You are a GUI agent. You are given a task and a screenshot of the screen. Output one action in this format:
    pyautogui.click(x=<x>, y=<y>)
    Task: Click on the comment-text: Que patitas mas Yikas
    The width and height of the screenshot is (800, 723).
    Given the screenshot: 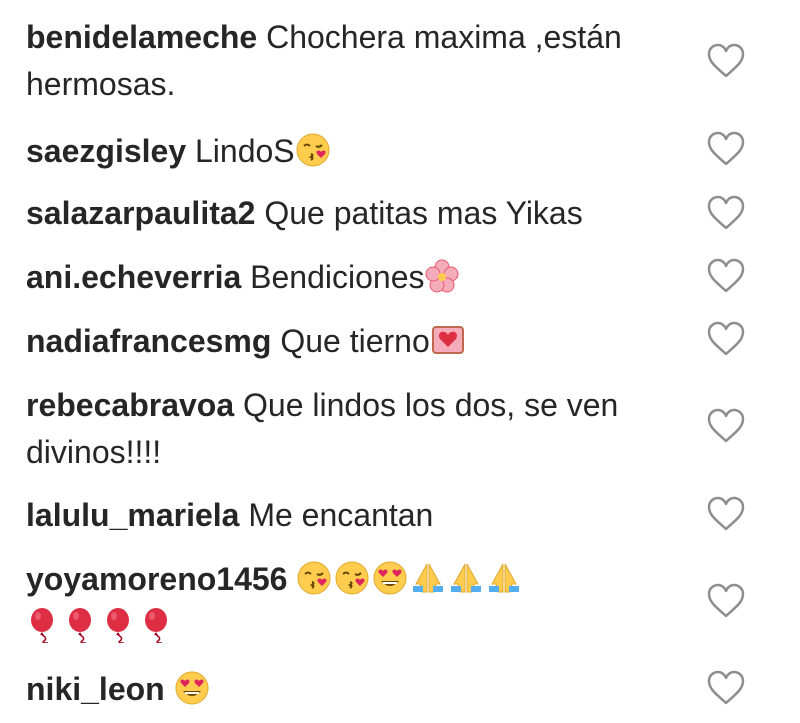 What is the action you would take?
    pyautogui.click(x=423, y=213)
    